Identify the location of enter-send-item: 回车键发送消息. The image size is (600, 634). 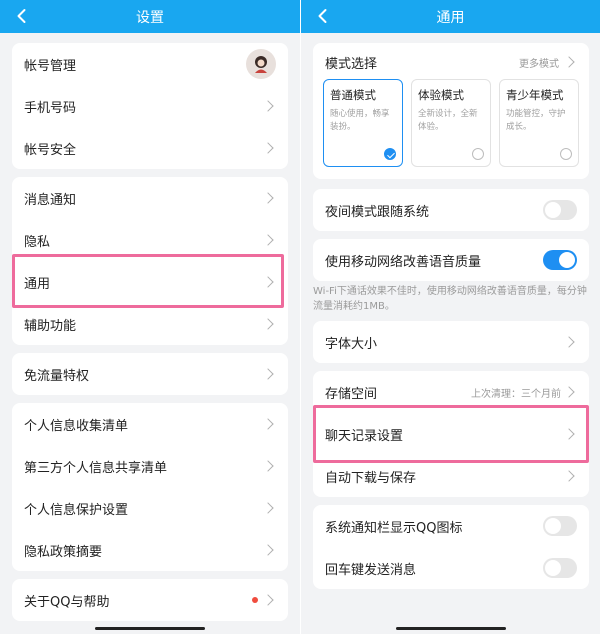
(451, 568).